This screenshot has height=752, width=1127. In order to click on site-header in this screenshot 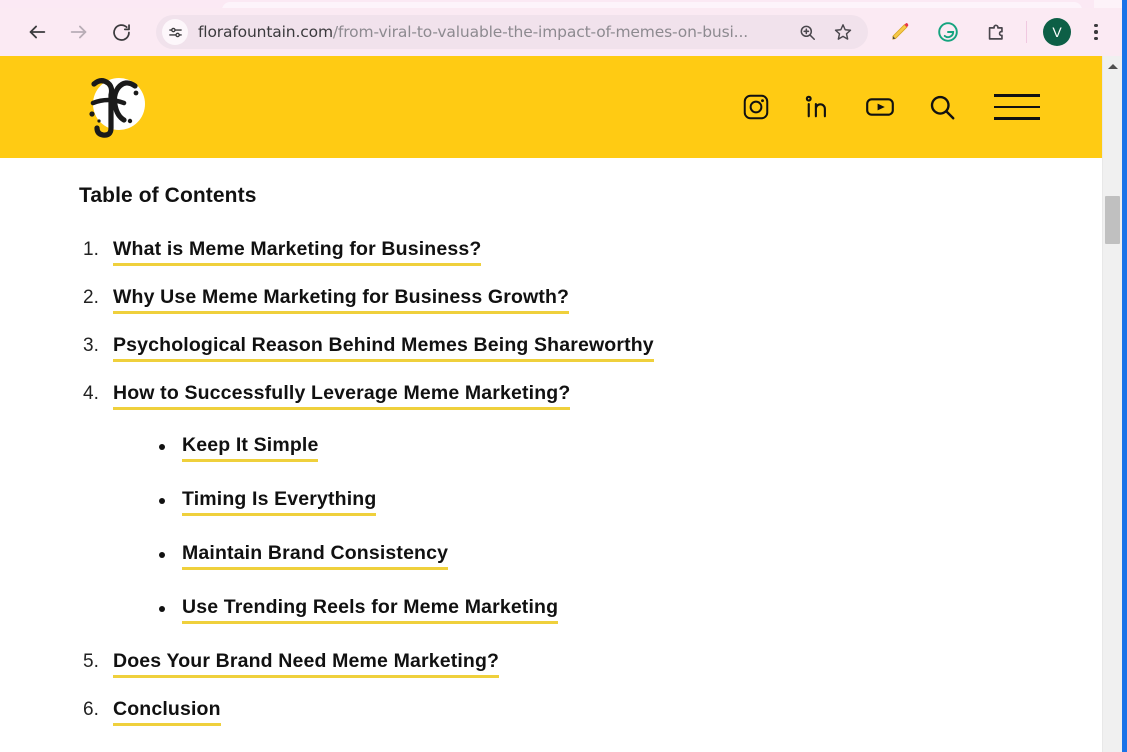, I will do `click(551, 107)`.